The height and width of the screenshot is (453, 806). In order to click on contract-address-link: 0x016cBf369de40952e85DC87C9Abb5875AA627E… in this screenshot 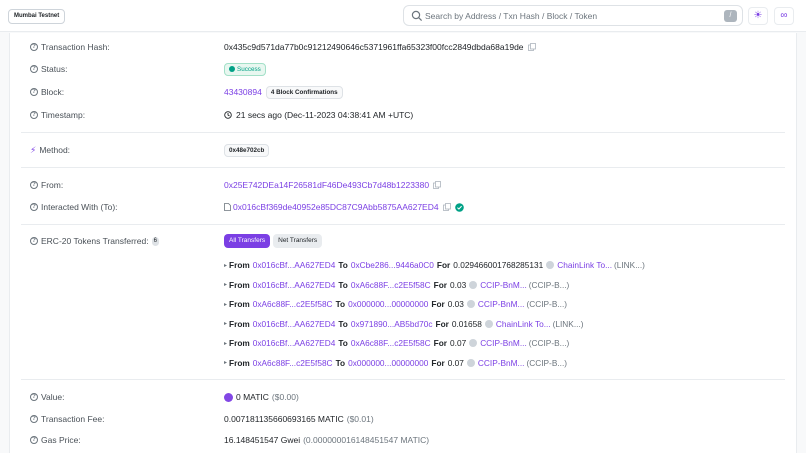, I will do `click(336, 207)`.